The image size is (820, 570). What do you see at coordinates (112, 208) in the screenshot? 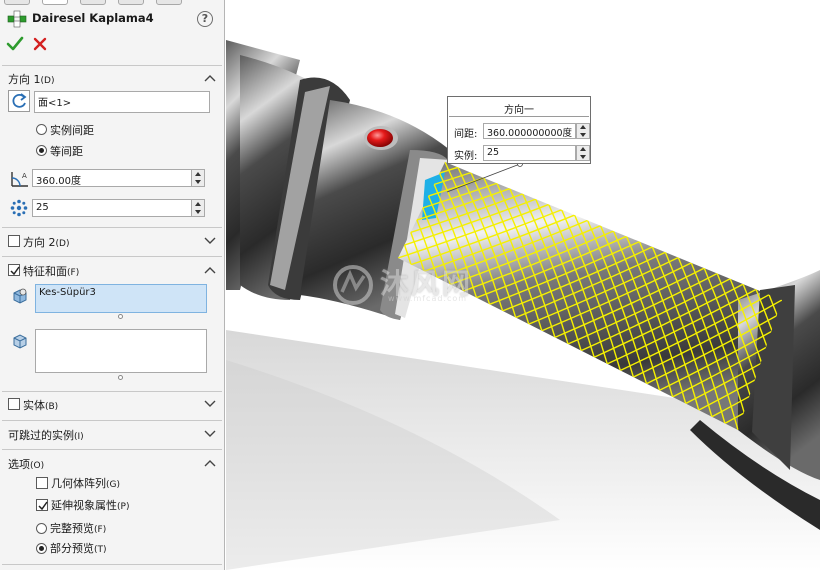
I see `instance-count-field: 25` at bounding box center [112, 208].